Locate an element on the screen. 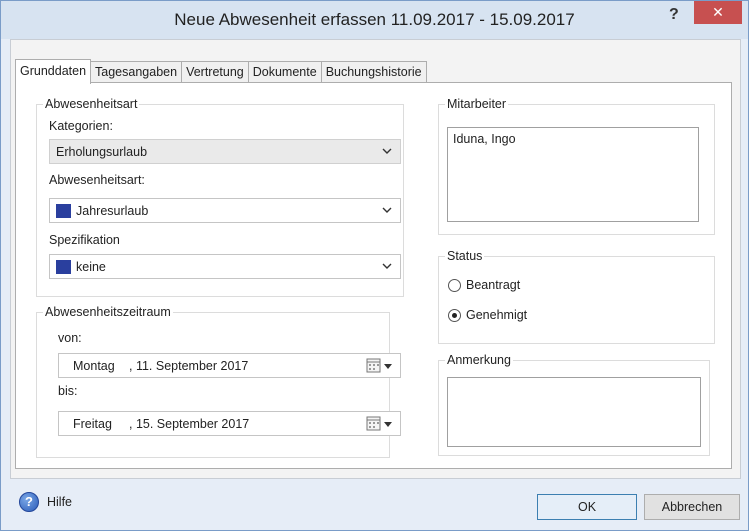  from-date-input: Montag , 11. September 2017 is located at coordinates (229, 365).